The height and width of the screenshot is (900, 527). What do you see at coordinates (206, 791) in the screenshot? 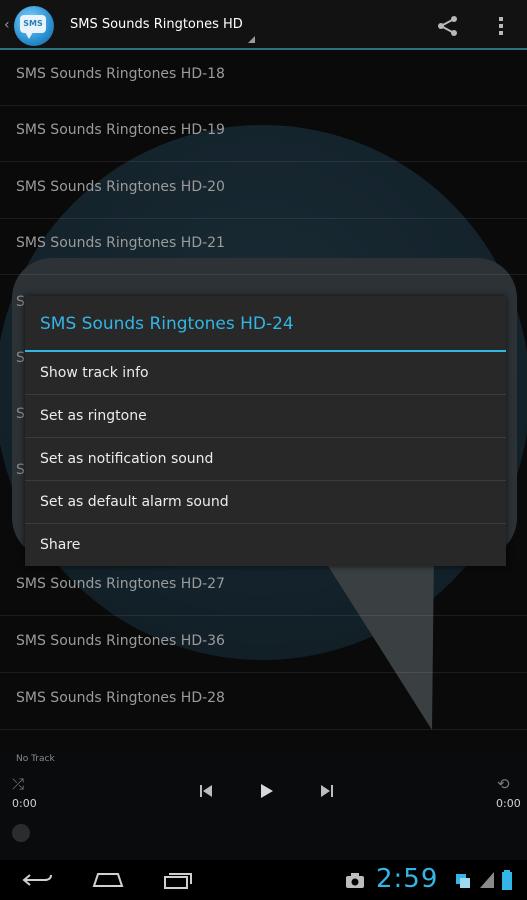
I see `previous-icon` at bounding box center [206, 791].